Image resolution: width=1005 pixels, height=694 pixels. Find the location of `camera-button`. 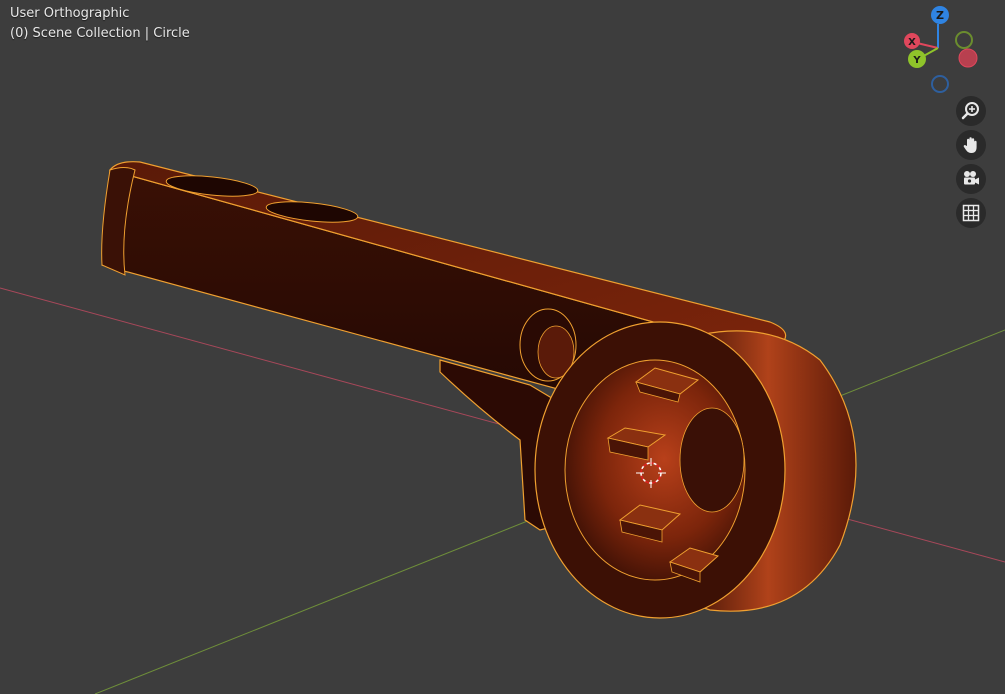

camera-button is located at coordinates (971, 179).